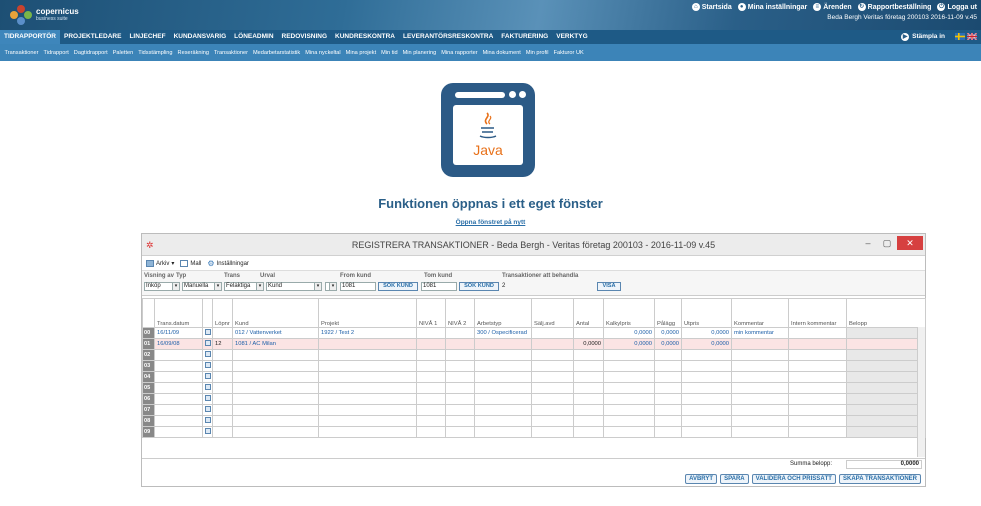 The width and height of the screenshot is (981, 506). What do you see at coordinates (459, 53) in the screenshot?
I see `subnav-item: Mina rapporter` at bounding box center [459, 53].